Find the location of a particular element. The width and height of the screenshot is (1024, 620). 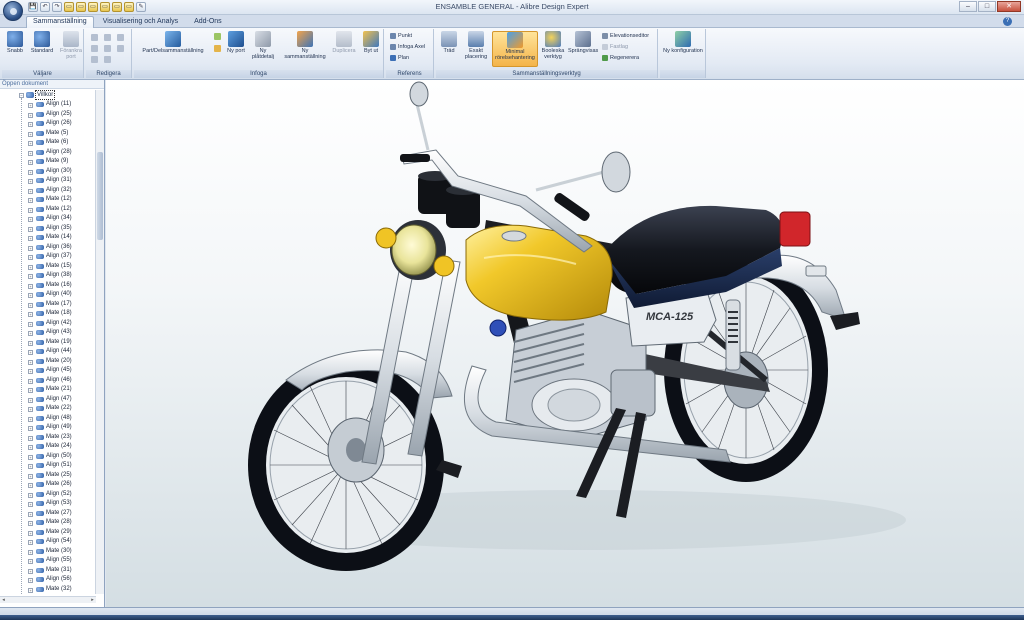

tree-item: + Align (30) is located at coordinates (47, 172).